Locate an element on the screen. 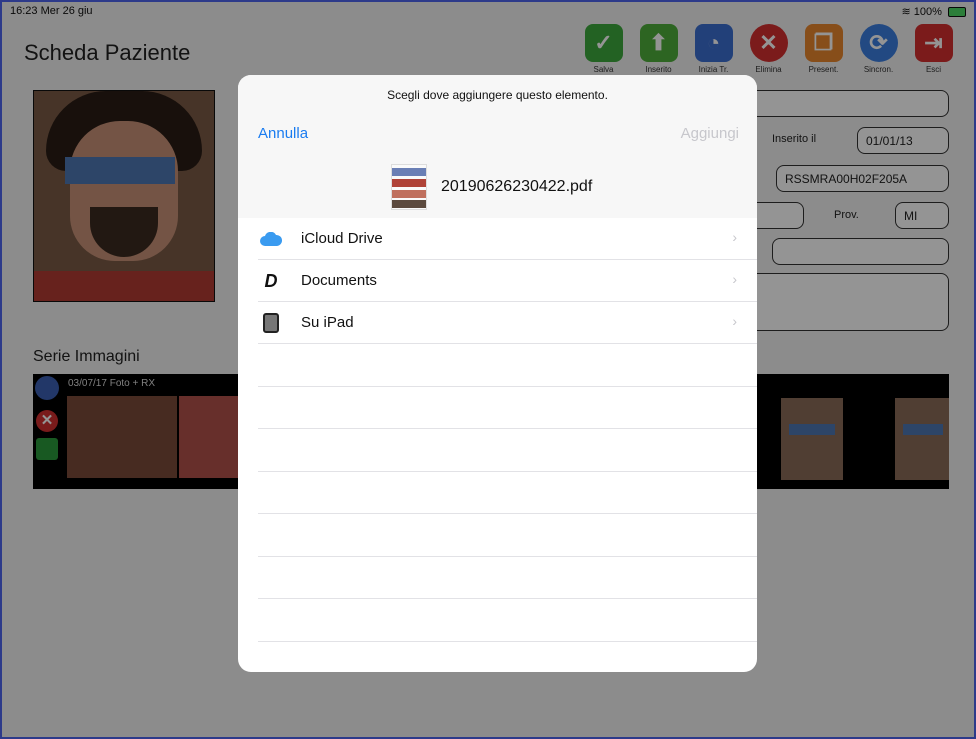 The width and height of the screenshot is (976, 739). pdf-file-icon is located at coordinates (409, 187).